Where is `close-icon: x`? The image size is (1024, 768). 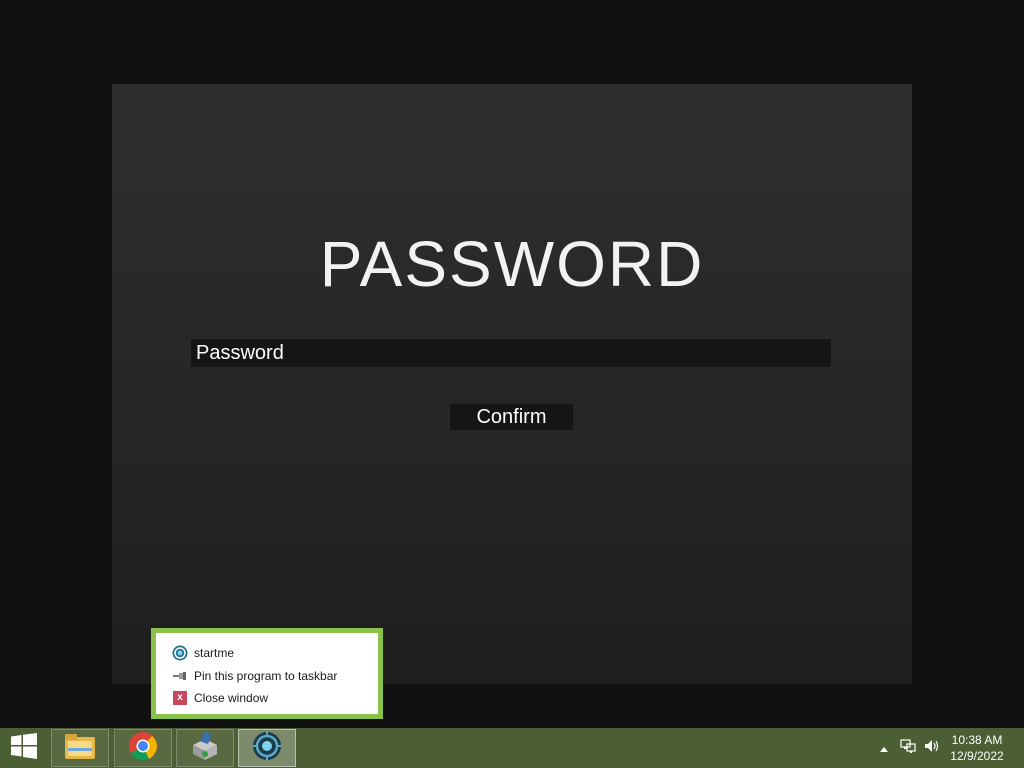
close-icon: x is located at coordinates (180, 698).